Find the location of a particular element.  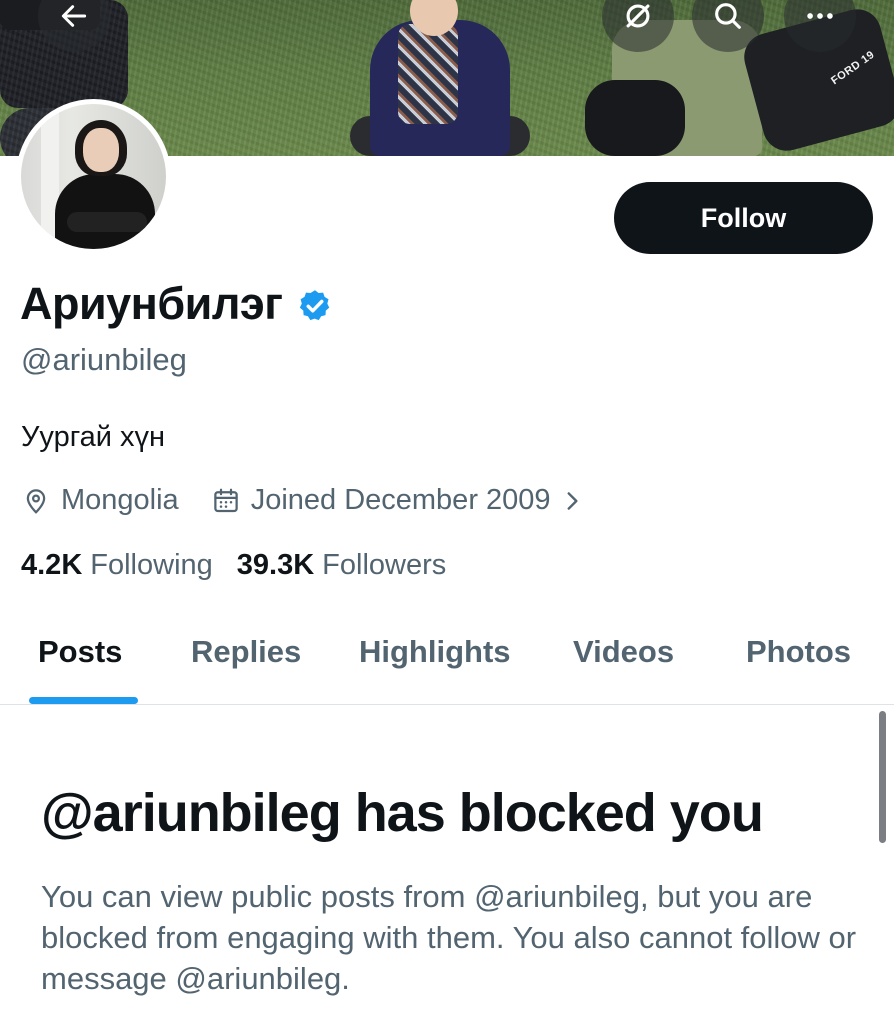

profile-meta: Mongolia Joined December 2009 is located at coordinates (308, 500).